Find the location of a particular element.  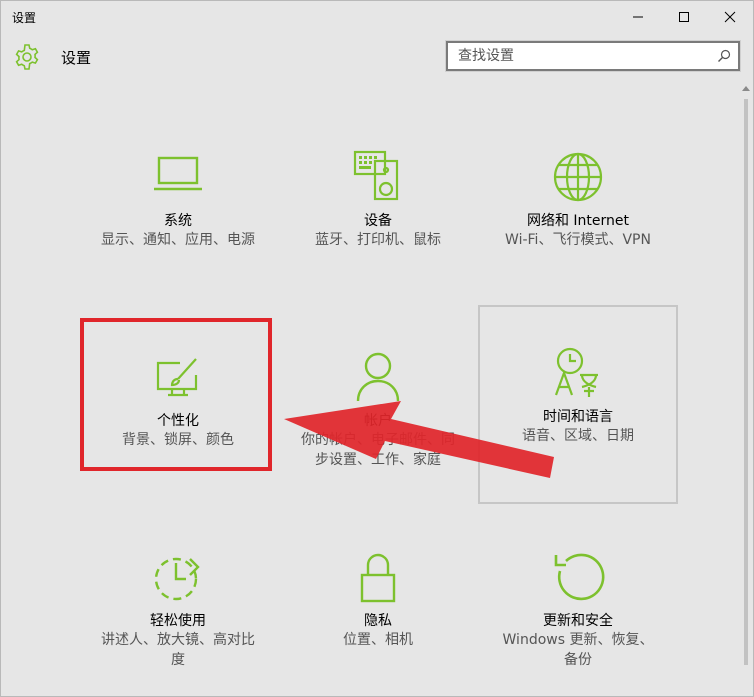

page-title: 设置 is located at coordinates (76, 58).